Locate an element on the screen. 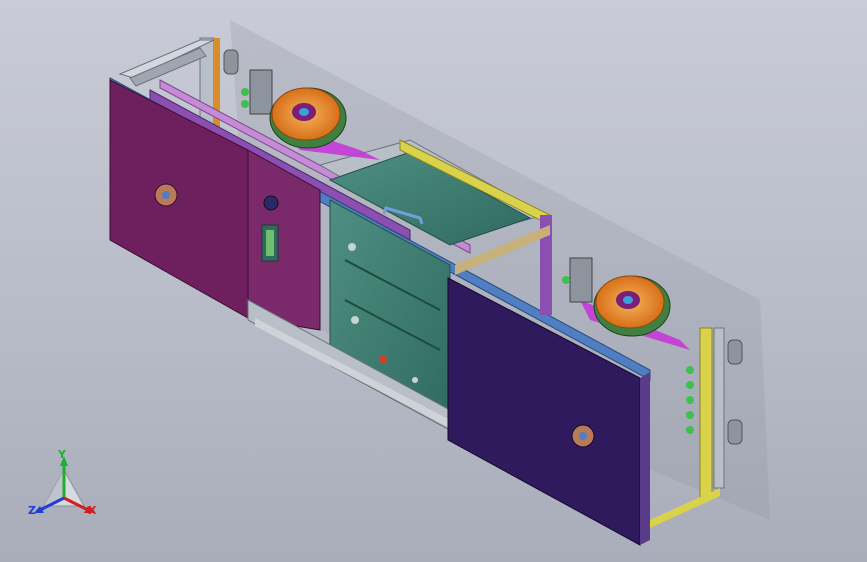 Image resolution: width=867 pixels, height=562 pixels. axis-triad: Y X Z is located at coordinates (64, 486).